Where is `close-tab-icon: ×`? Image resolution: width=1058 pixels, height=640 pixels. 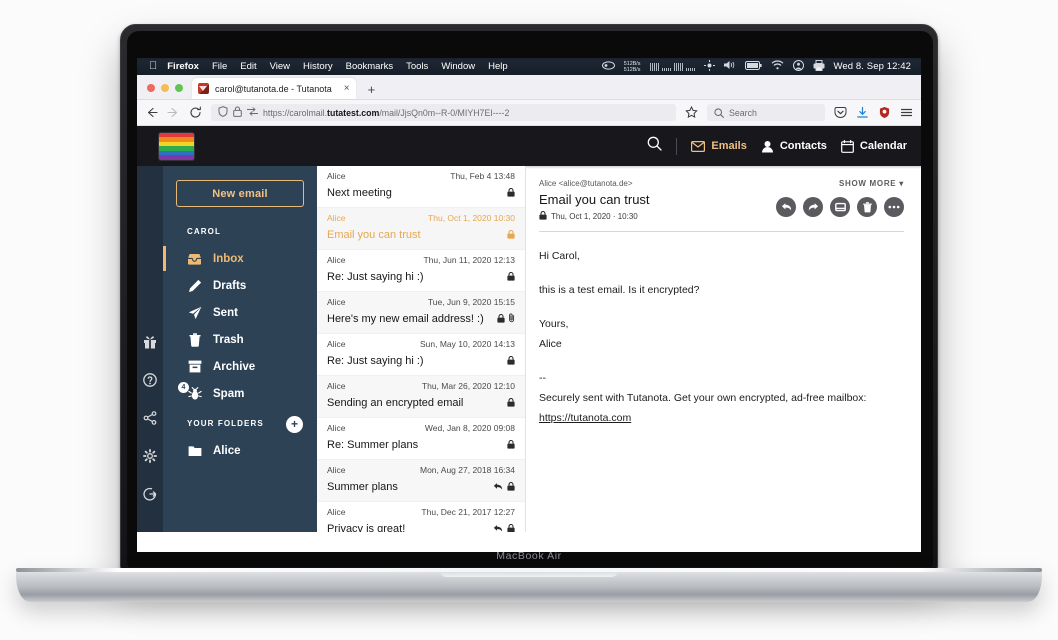
close-tab-icon: × is located at coordinates (344, 88).